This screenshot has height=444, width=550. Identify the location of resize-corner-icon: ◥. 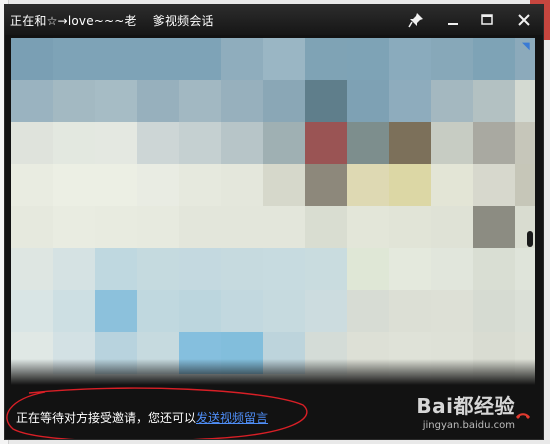
(527, 47).